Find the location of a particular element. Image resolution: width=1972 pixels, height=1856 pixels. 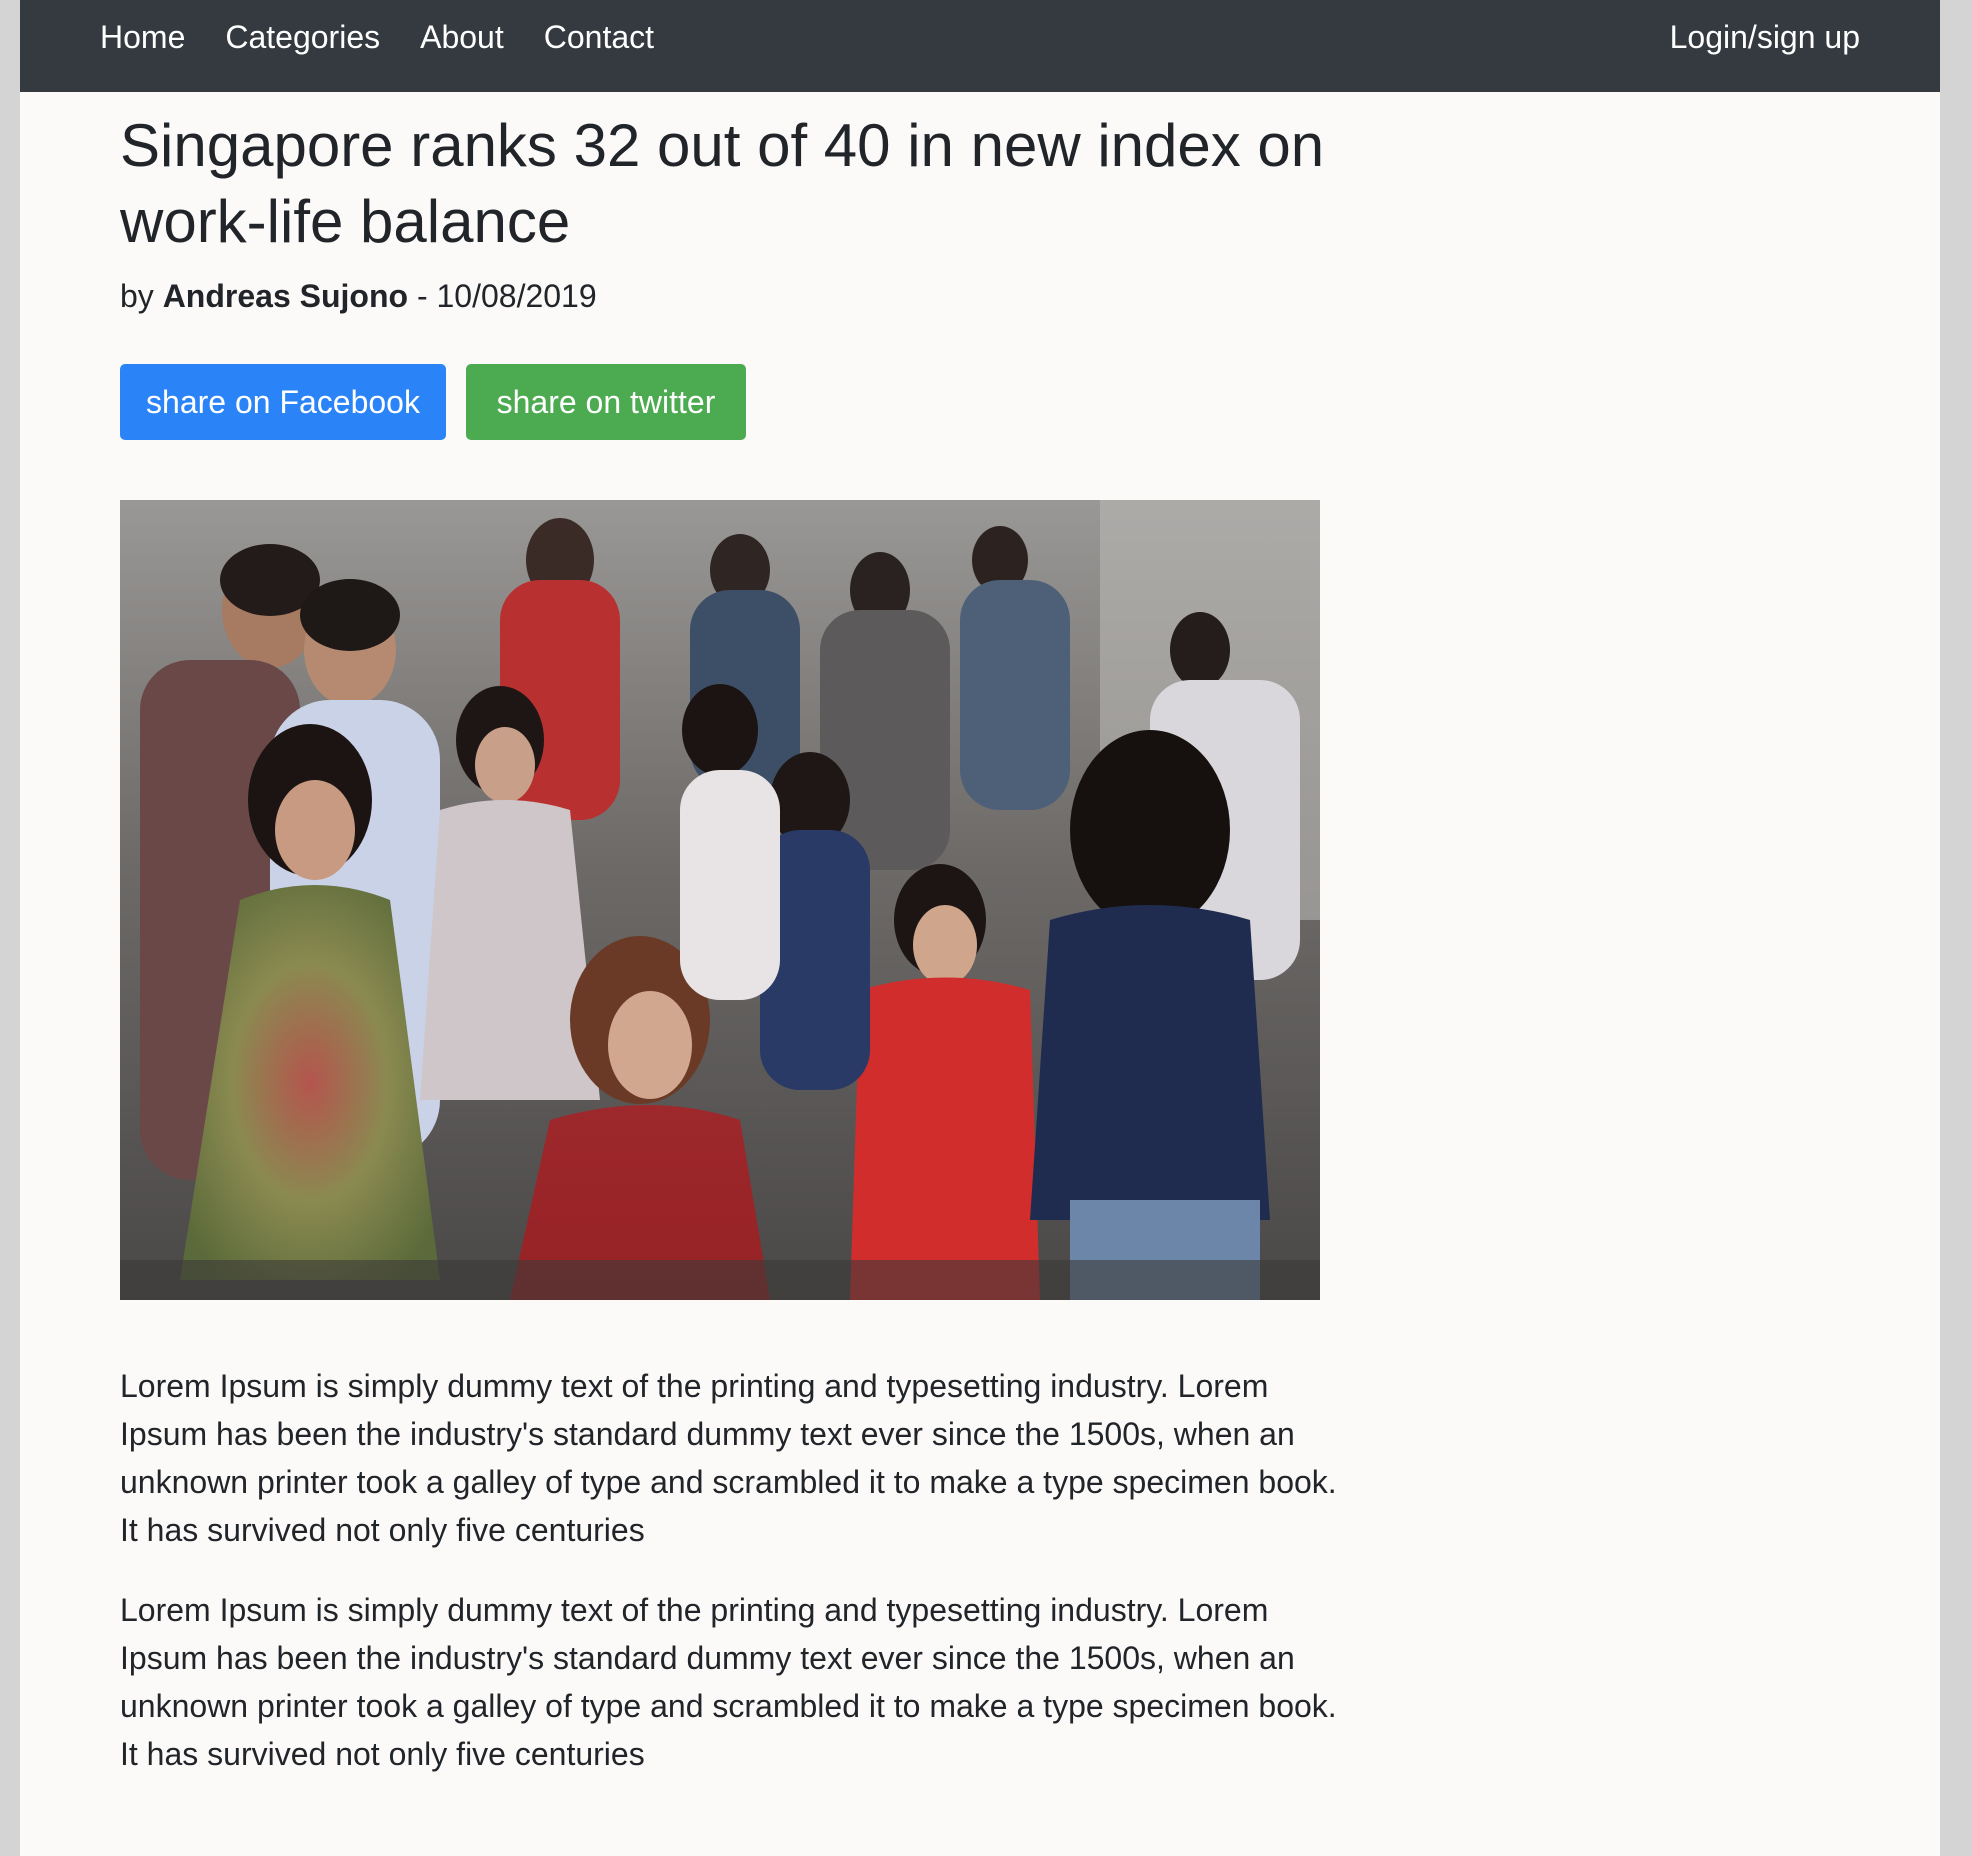

login-signup-link: Login/sign up is located at coordinates (1765, 37).